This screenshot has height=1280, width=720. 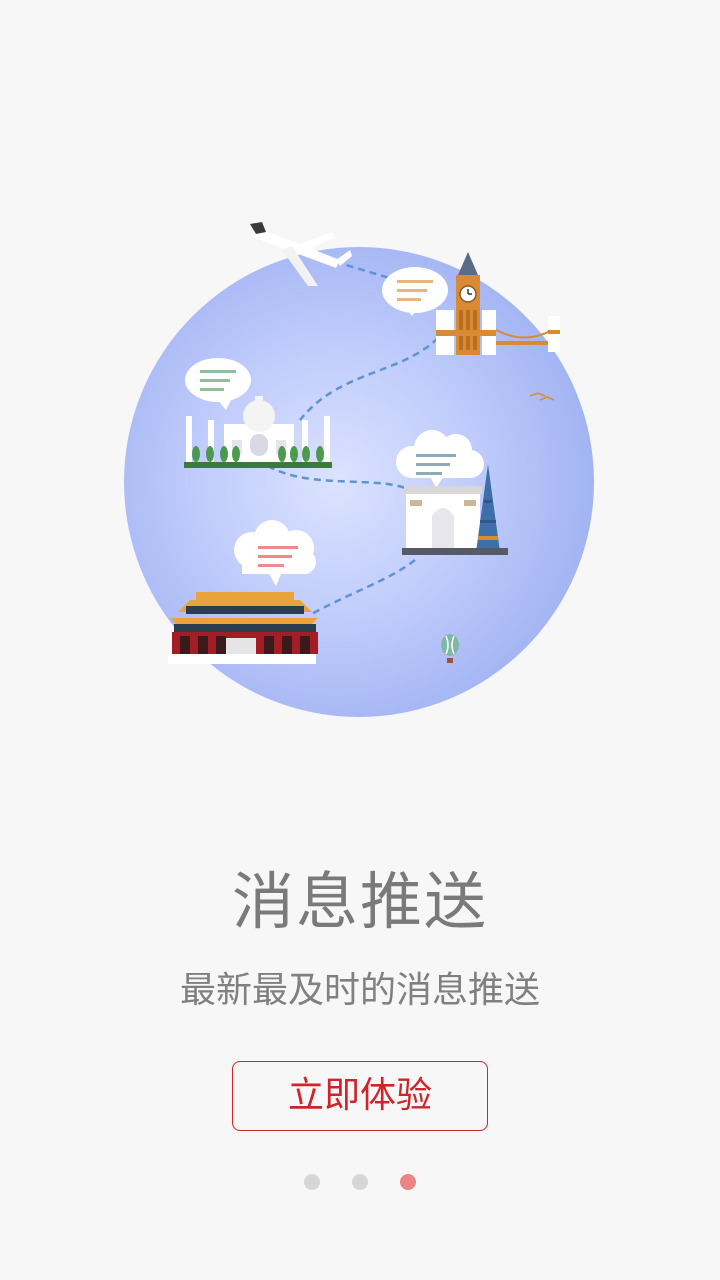 I want to click on forbidden-city-landmark, so click(x=243, y=628).